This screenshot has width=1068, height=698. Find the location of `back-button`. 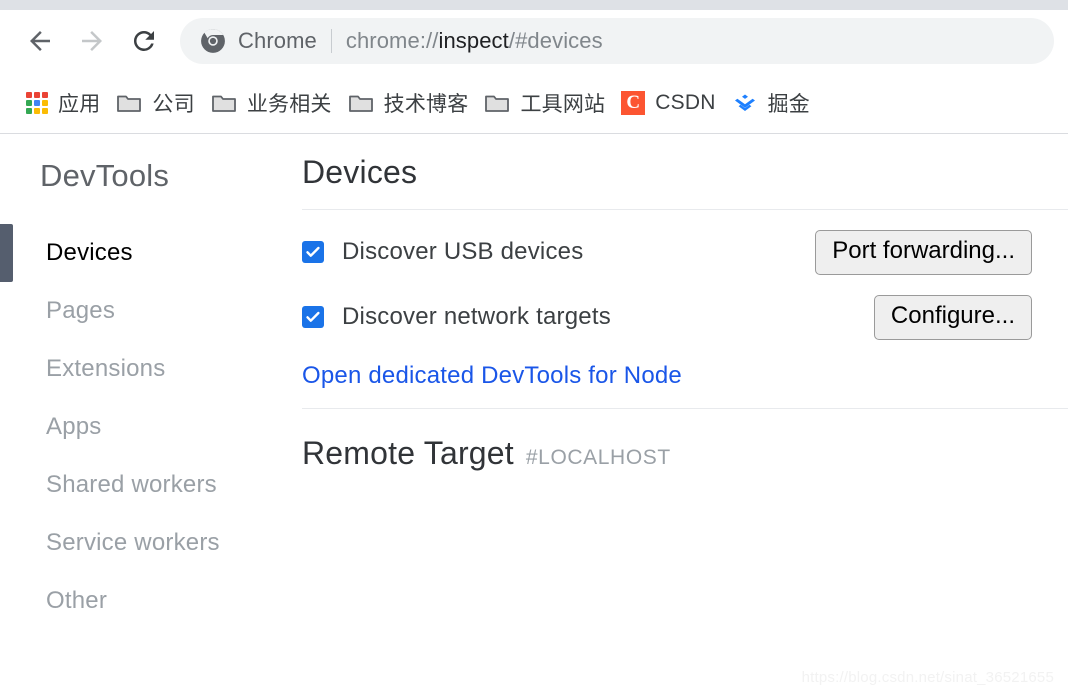

back-button is located at coordinates (40, 41).